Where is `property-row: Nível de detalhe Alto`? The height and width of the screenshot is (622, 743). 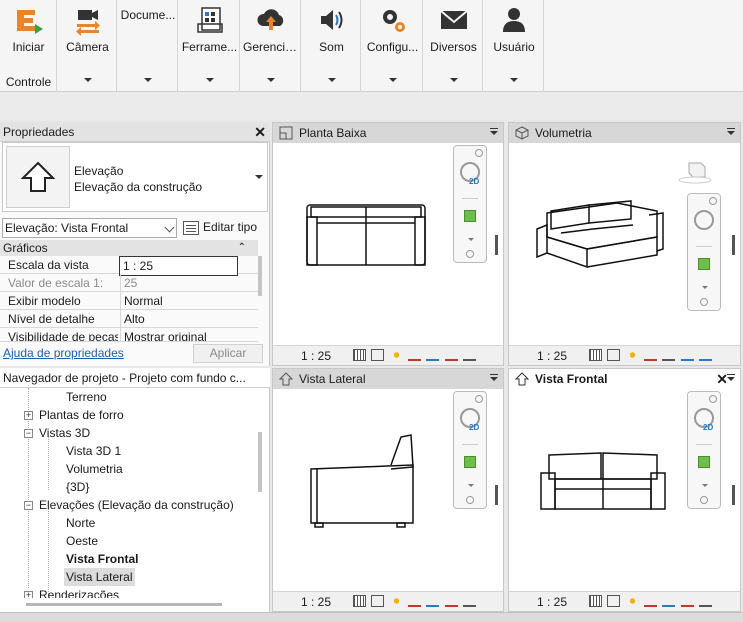
property-row: Nível de detalhe Alto is located at coordinates (129, 319).